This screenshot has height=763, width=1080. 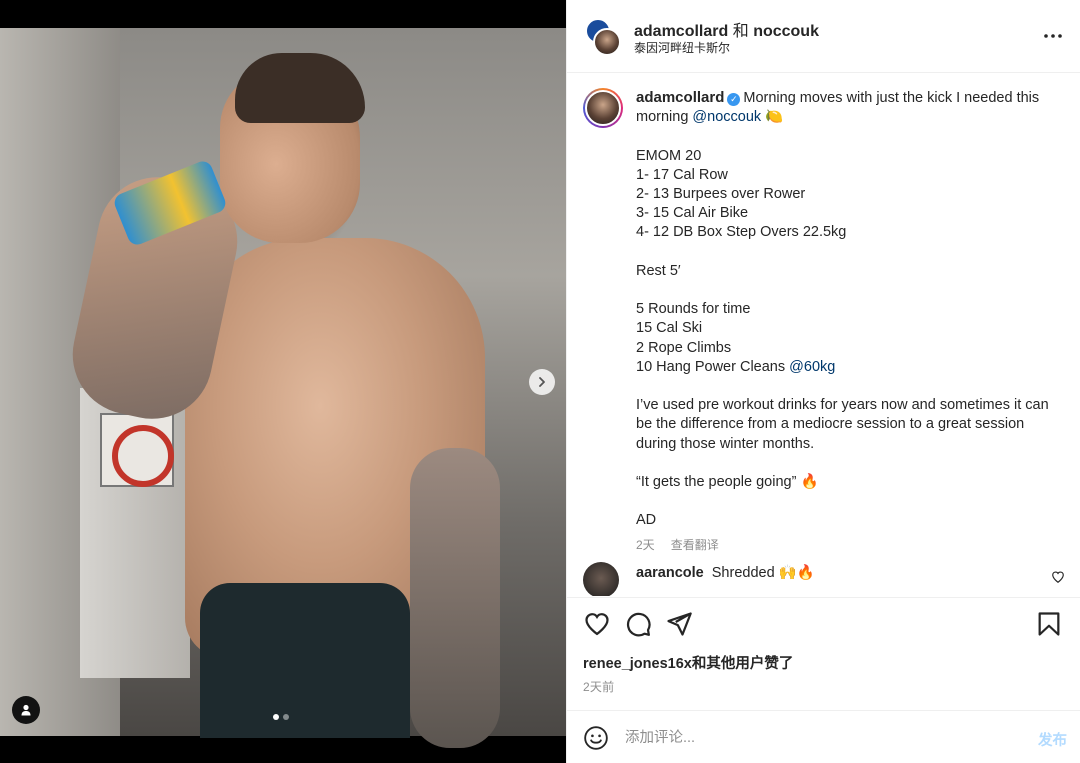 What do you see at coordinates (645, 545) in the screenshot?
I see `caption-age: 2天` at bounding box center [645, 545].